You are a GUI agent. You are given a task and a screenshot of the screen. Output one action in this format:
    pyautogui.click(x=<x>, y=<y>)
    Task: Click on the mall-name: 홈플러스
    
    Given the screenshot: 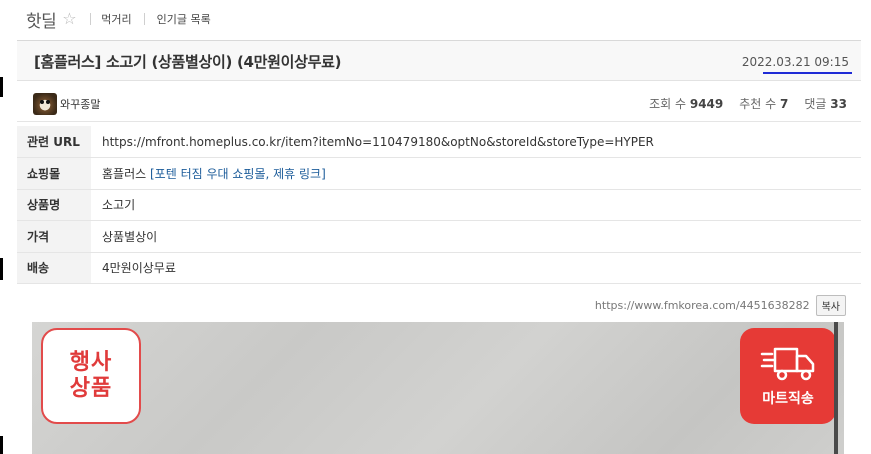 What is the action you would take?
    pyautogui.click(x=124, y=173)
    